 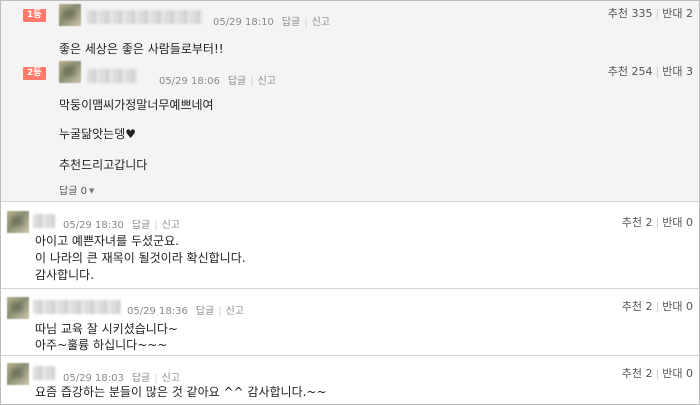 What do you see at coordinates (140, 258) in the screenshot?
I see `comment-text: 이 나라의 큰 재목이 될것이라 확신합니다.` at bounding box center [140, 258].